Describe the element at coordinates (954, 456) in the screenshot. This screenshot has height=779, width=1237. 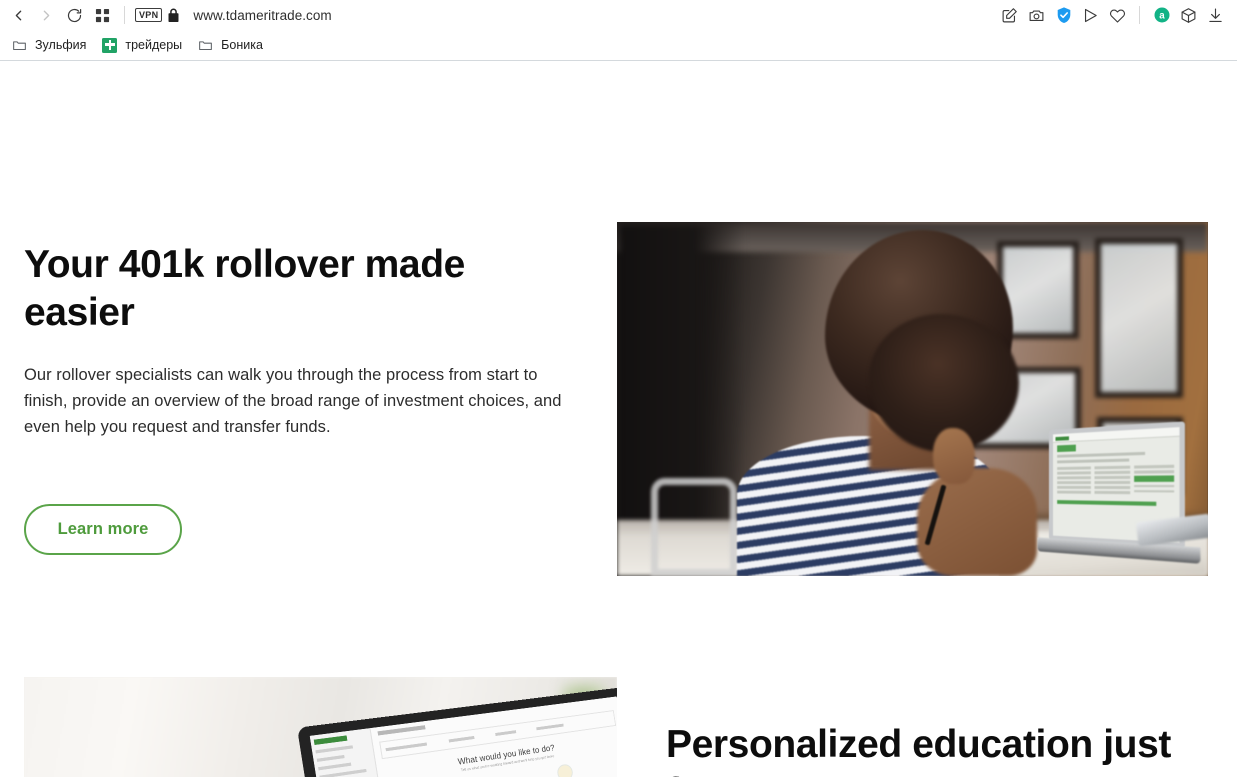
I see `hero-image-hand` at that location.